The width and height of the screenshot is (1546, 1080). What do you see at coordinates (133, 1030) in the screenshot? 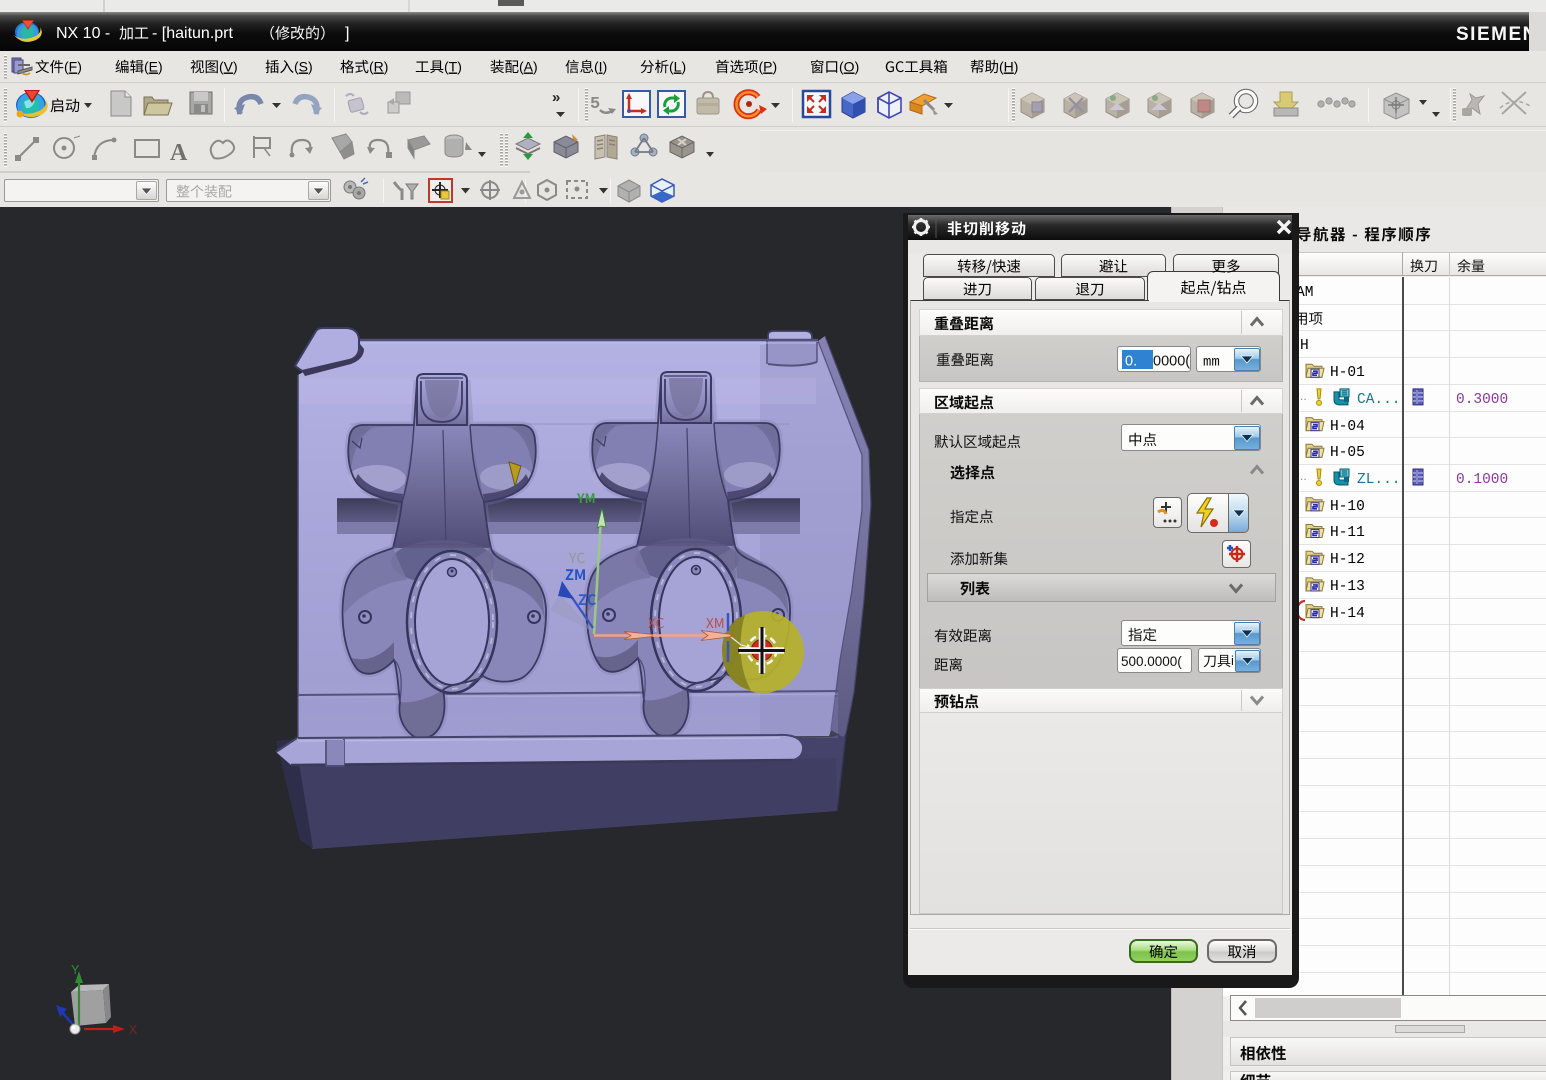
I see `svg-text: X` at bounding box center [133, 1030].